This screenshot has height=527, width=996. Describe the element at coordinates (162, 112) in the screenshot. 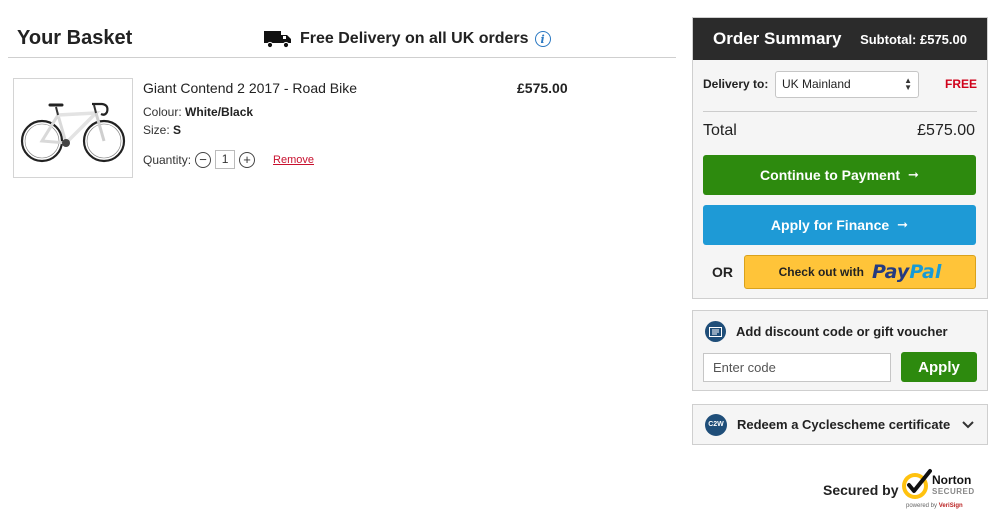

I see `colour-label: Colour:` at that location.